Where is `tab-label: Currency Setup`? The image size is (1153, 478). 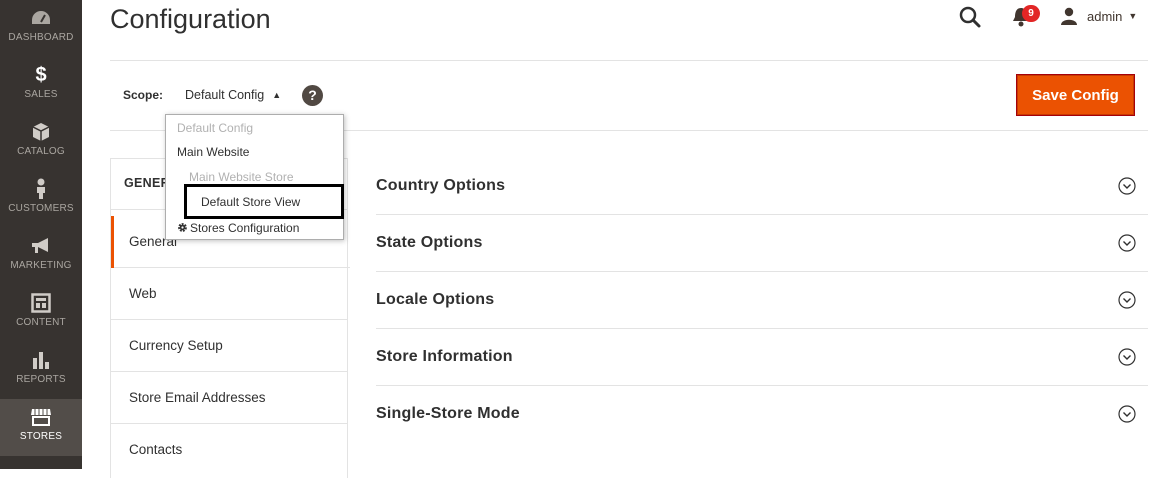 tab-label: Currency Setup is located at coordinates (176, 345).